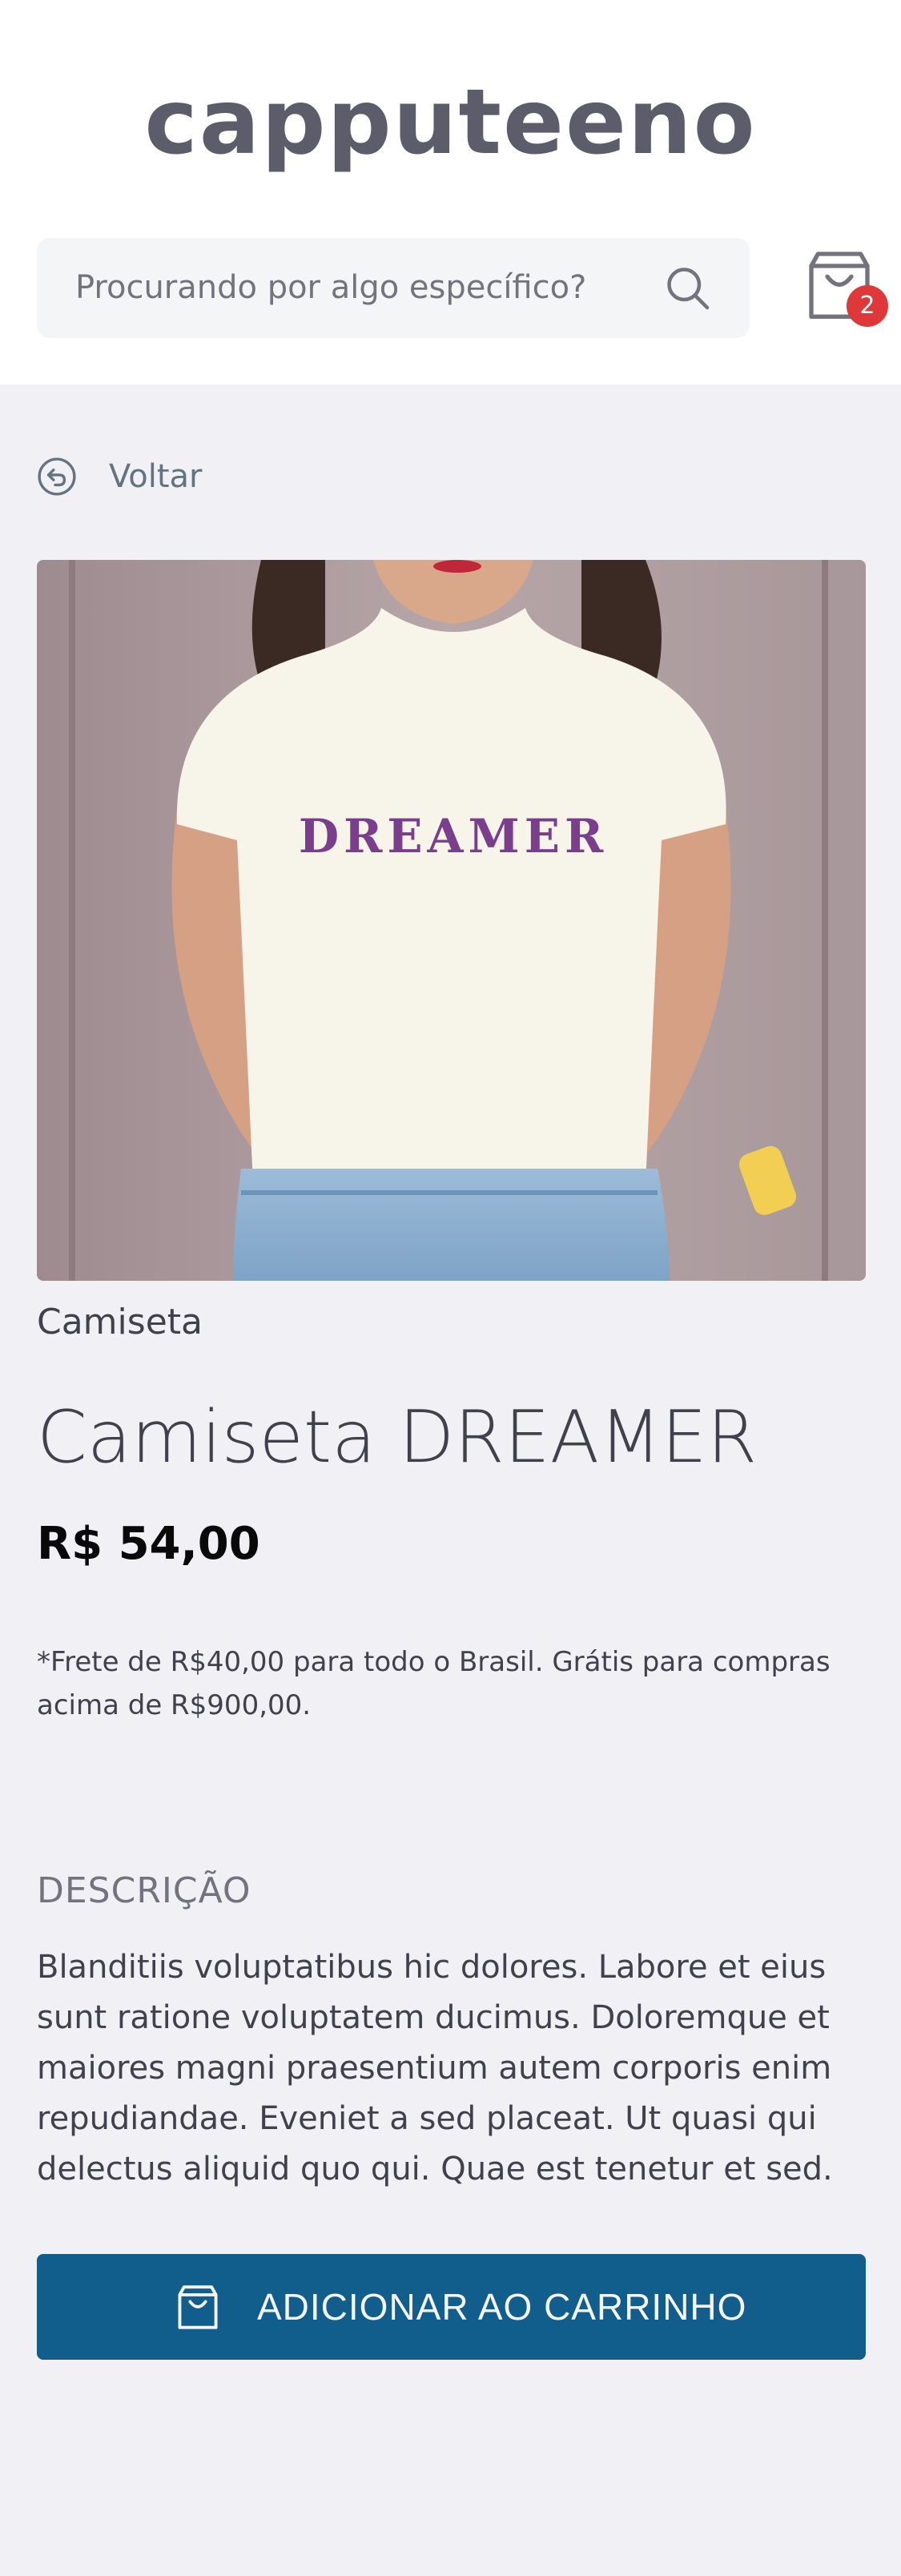  Describe the element at coordinates (148, 1544) in the screenshot. I see `product-price: R$ 54,00` at that location.